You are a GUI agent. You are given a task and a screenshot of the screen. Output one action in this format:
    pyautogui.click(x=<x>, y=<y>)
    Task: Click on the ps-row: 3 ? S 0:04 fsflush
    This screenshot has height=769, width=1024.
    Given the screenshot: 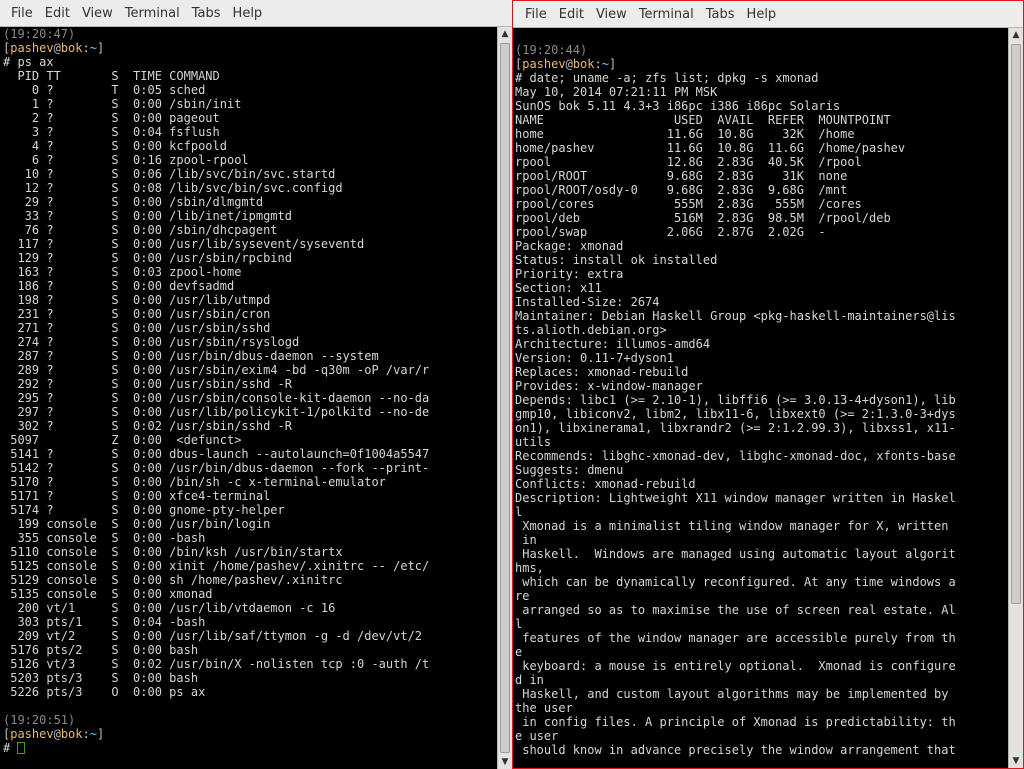 What is the action you would take?
    pyautogui.click(x=111, y=132)
    